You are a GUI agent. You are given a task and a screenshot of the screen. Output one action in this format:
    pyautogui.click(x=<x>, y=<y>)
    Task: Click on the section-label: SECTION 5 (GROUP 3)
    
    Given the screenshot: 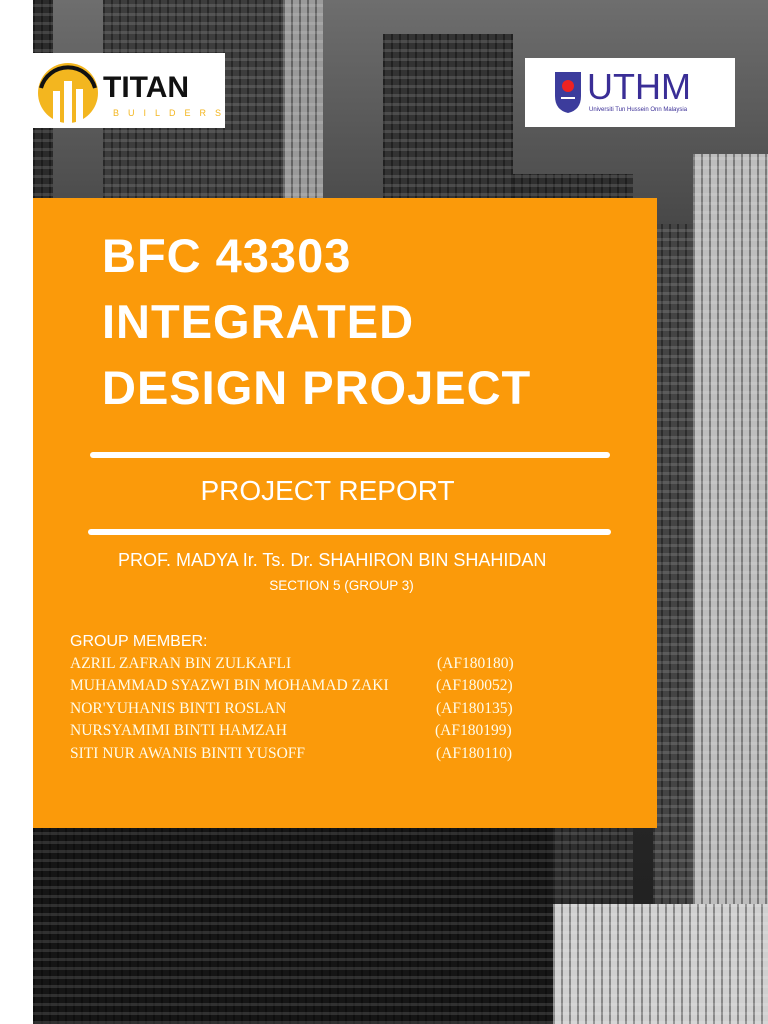 What is the action you would take?
    pyautogui.click(x=341, y=585)
    